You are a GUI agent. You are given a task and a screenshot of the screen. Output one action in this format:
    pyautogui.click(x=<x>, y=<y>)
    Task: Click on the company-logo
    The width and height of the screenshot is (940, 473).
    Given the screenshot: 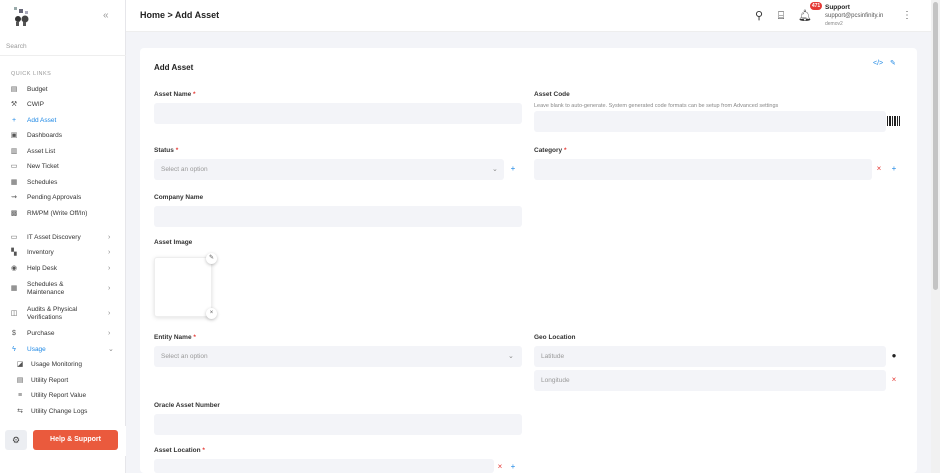 What is the action you would take?
    pyautogui.click(x=21, y=16)
    